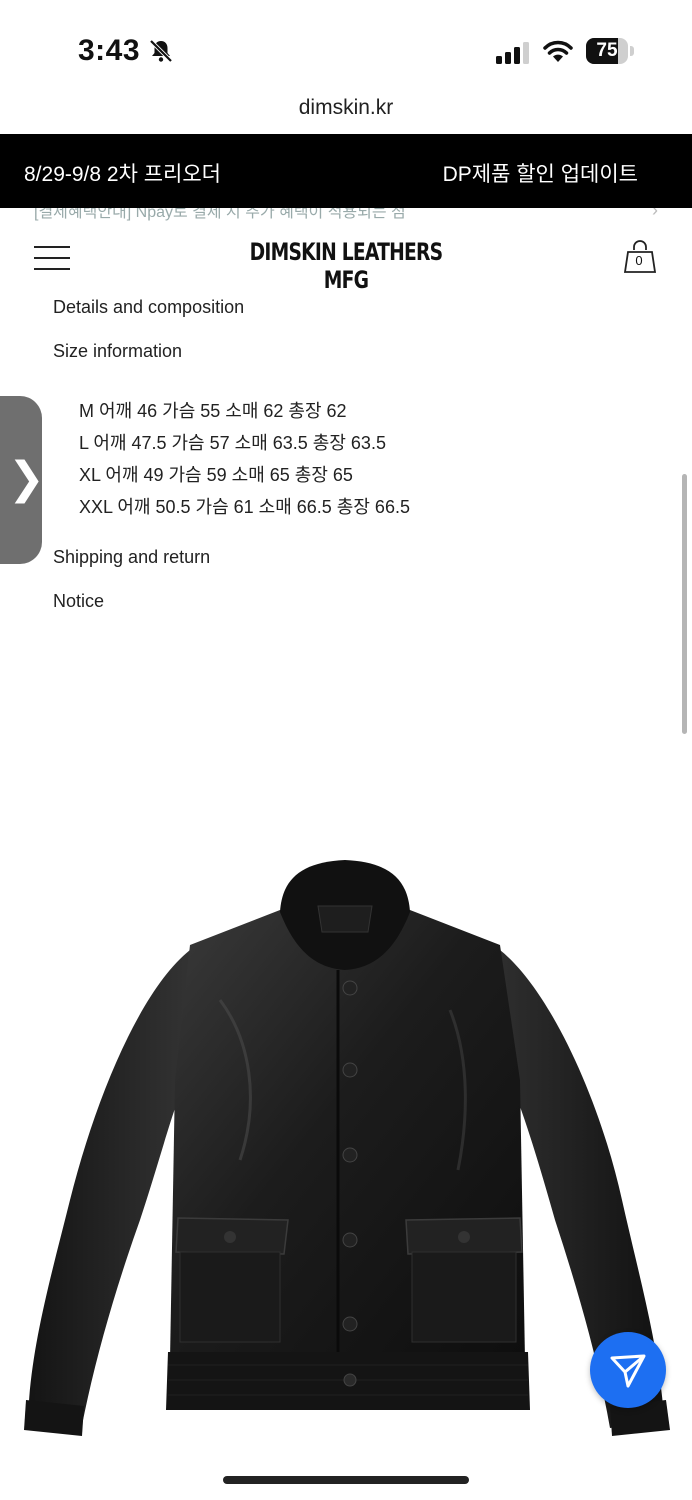 This screenshot has height=1500, width=692. I want to click on battery-percent: 75, so click(607, 50).